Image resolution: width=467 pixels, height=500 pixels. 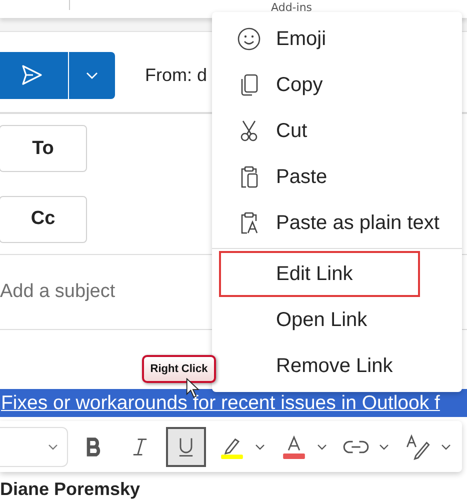 I want to click on cc-button: Cc, so click(x=43, y=219).